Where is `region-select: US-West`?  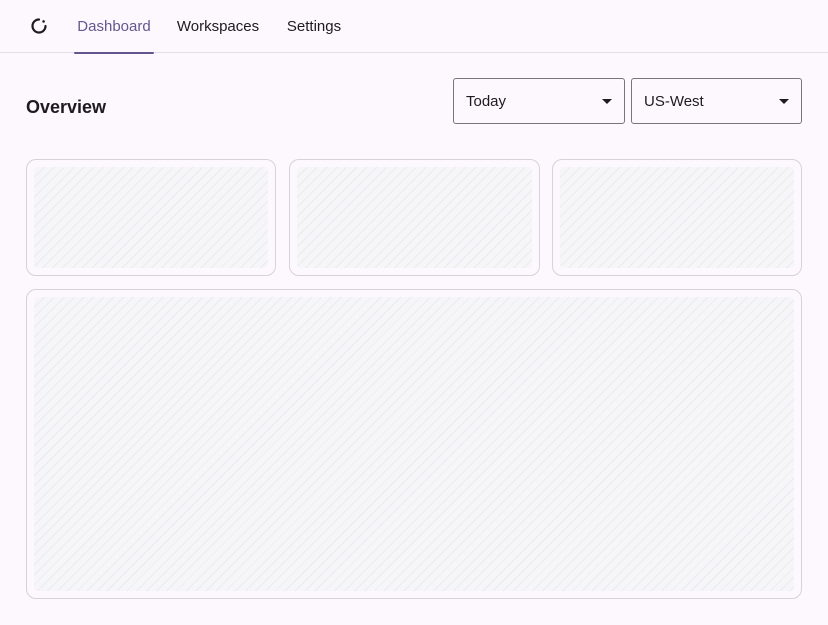
region-select: US-West is located at coordinates (716, 101).